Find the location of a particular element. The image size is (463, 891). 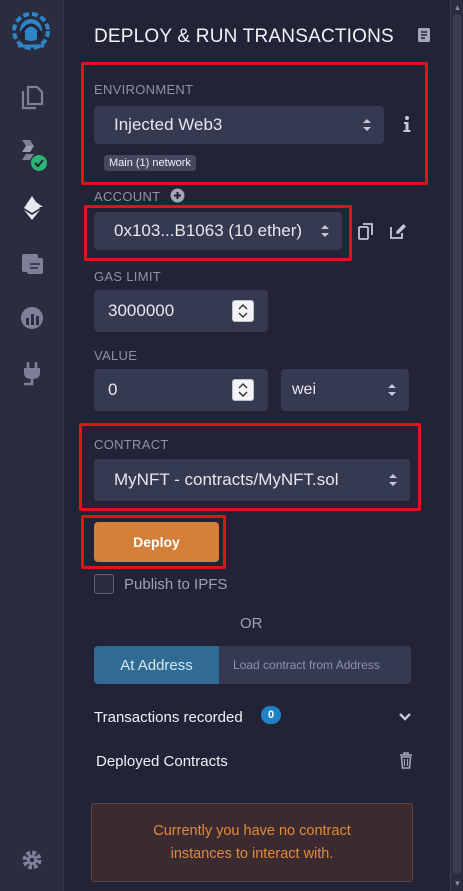

value-input: 0 is located at coordinates (181, 390).